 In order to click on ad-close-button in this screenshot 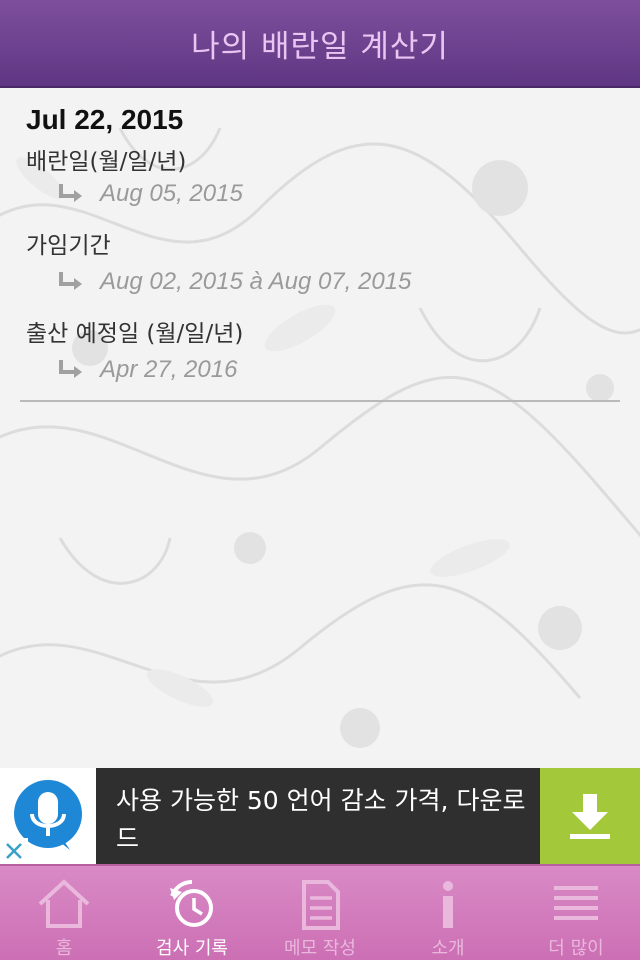, I will do `click(14, 851)`.